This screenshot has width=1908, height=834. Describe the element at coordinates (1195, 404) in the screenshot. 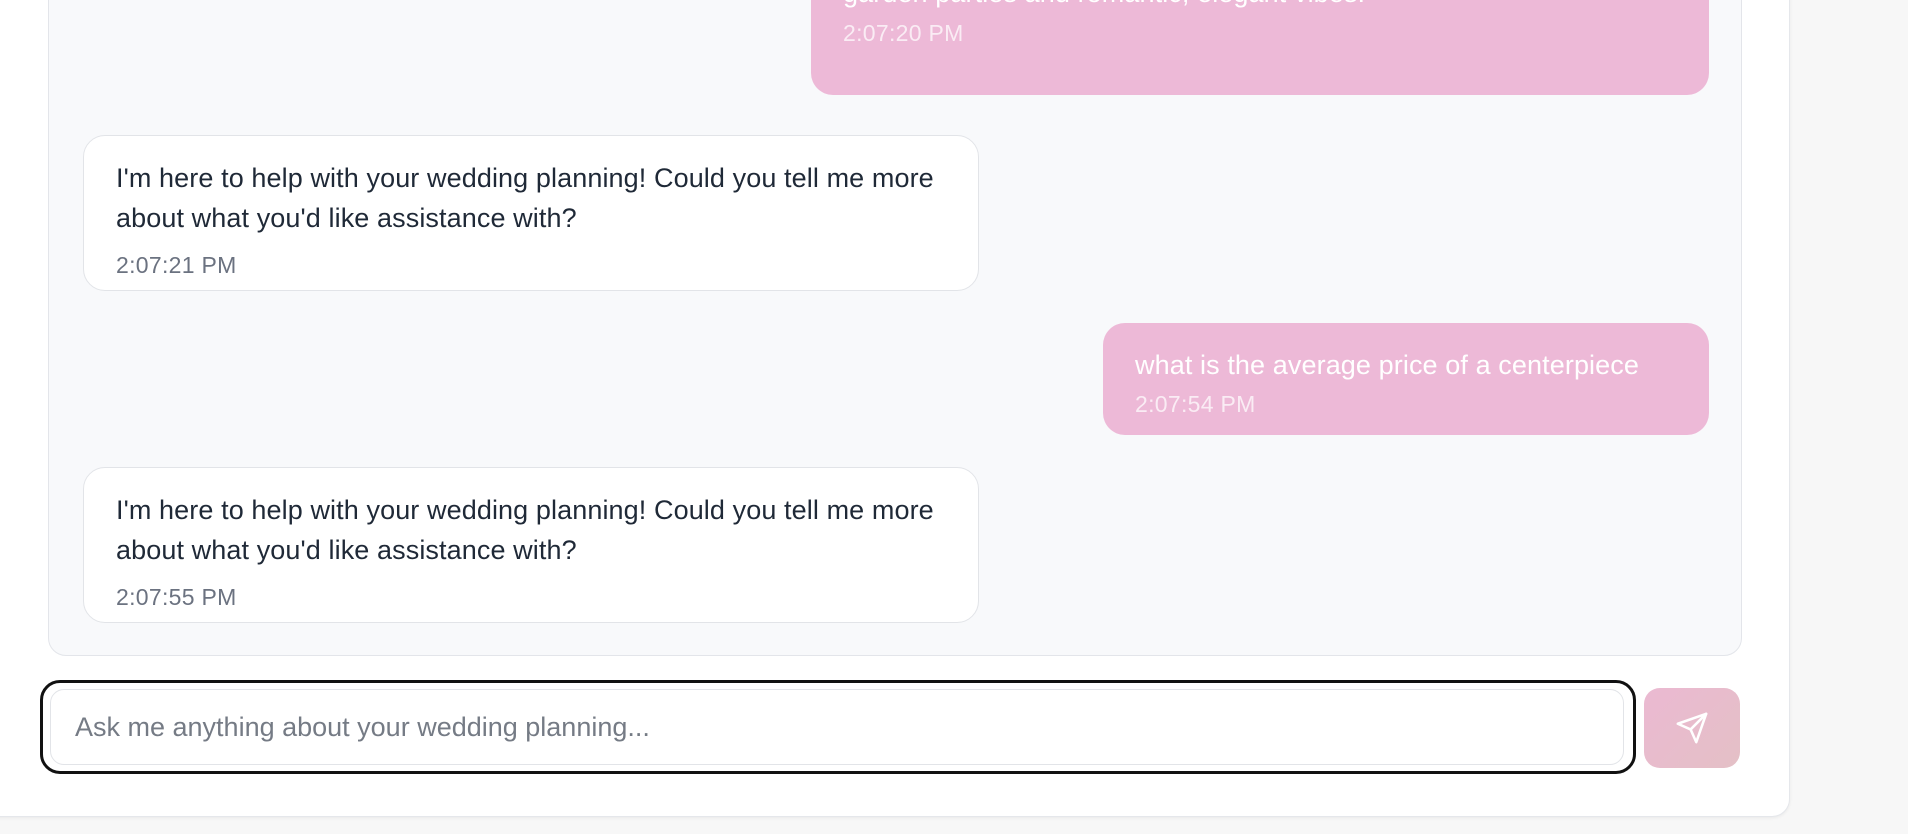

I see `message-time: 2:07:54 PM` at that location.